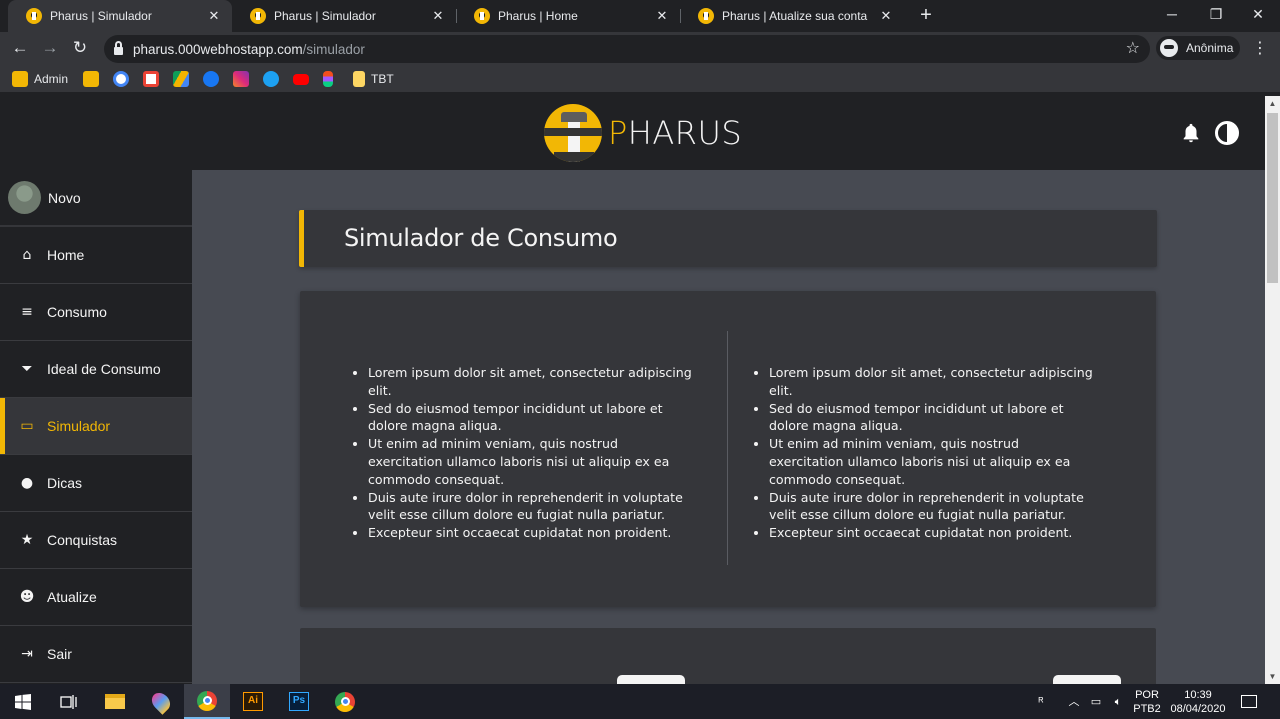 The image size is (1280, 719). What do you see at coordinates (40, 79) in the screenshot?
I see `bookmark-admin: Admin` at bounding box center [40, 79].